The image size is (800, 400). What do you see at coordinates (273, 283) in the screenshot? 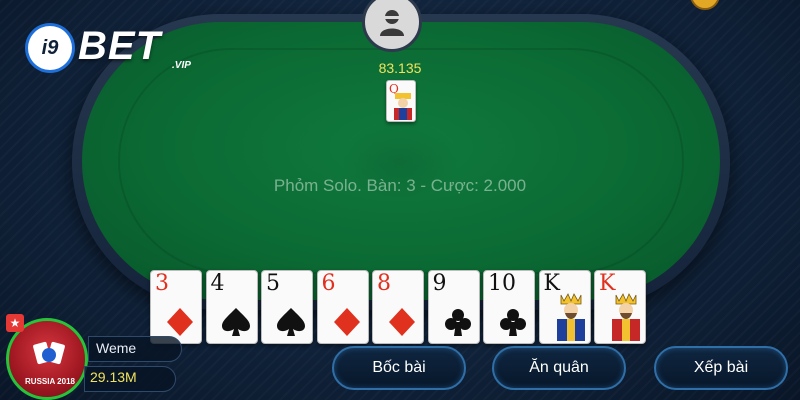
I see `card-rank: 5` at bounding box center [273, 283].